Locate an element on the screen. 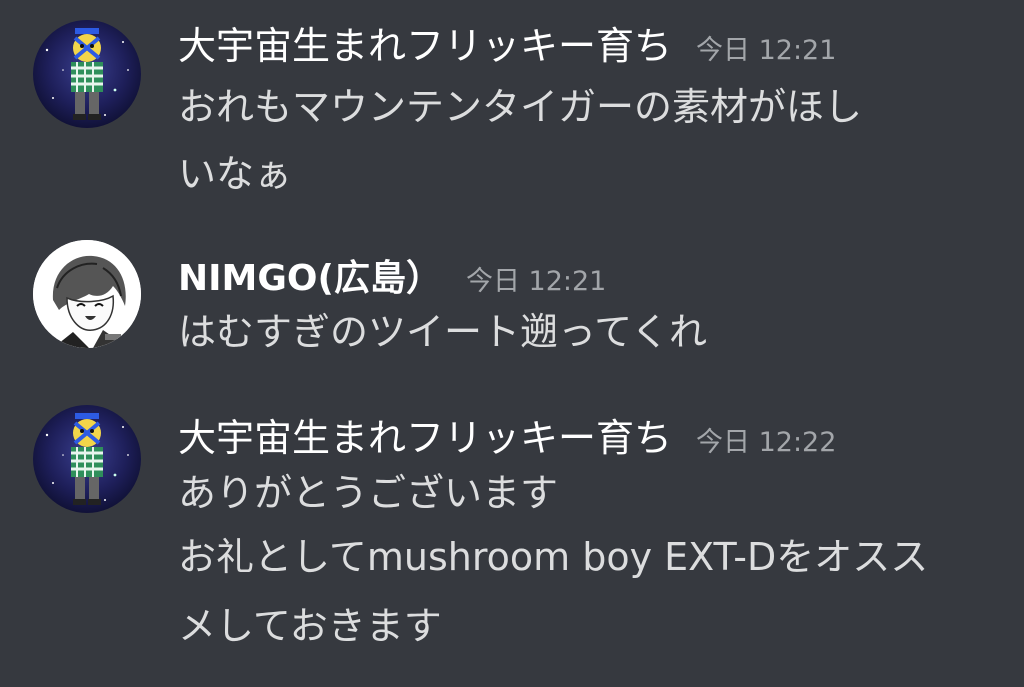  message-text: メしておきます is located at coordinates (310, 626).